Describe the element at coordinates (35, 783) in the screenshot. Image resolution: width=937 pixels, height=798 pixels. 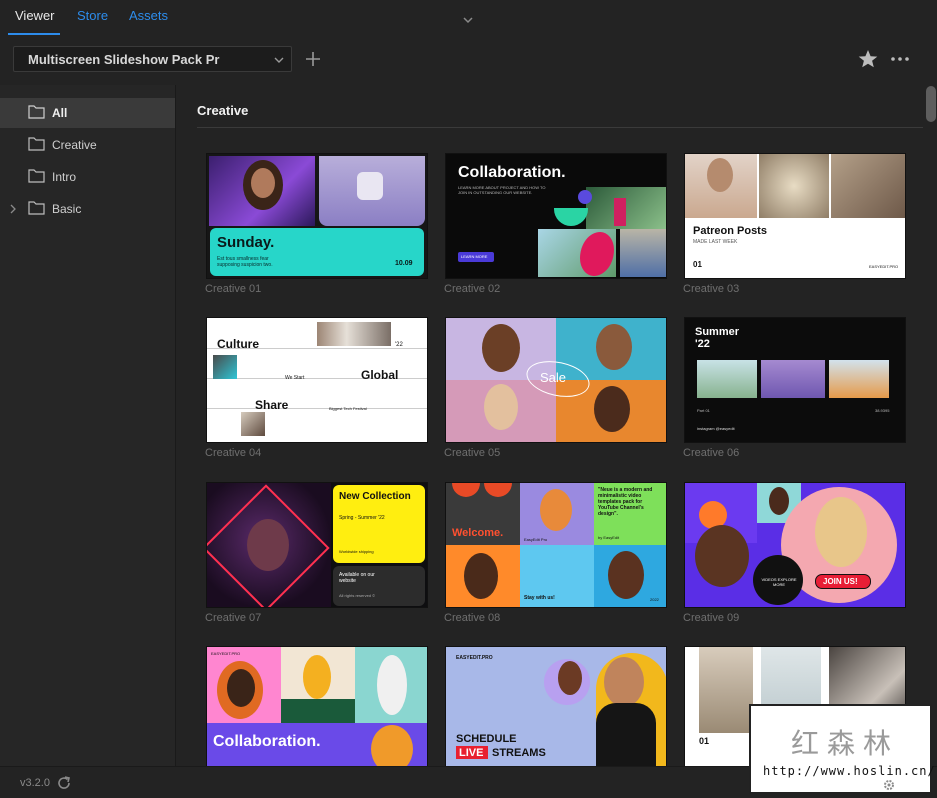
I see `version-label: v3.2.0` at that location.